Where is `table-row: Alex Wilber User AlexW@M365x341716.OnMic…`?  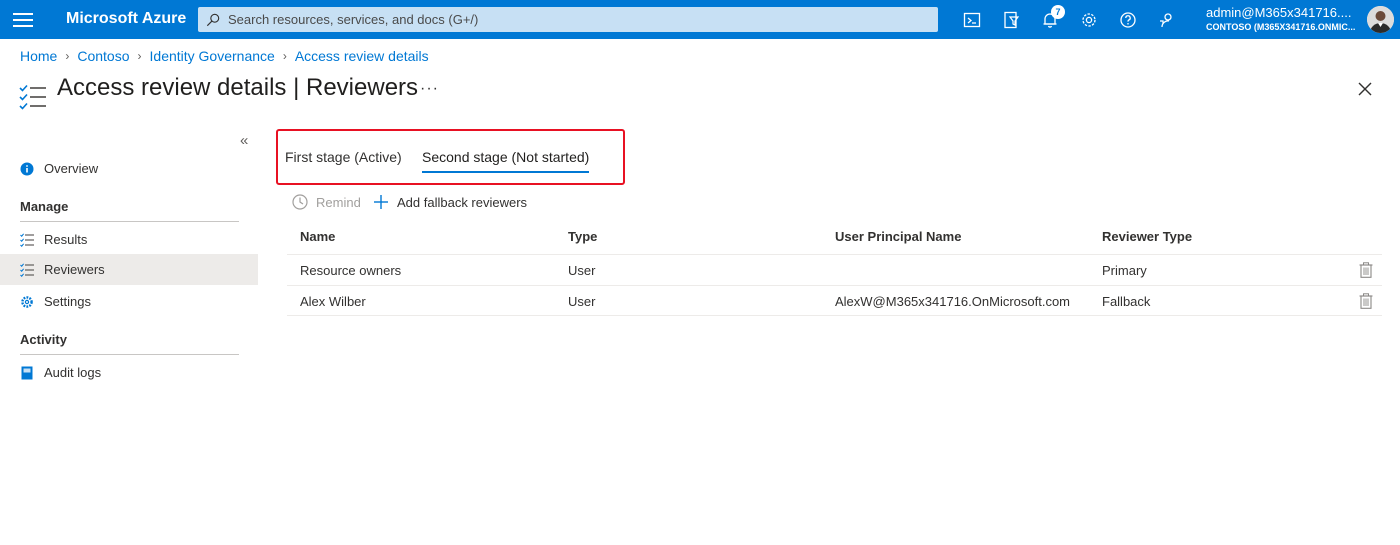 table-row: Alex Wilber User AlexW@M365x341716.OnMic… is located at coordinates (834, 300).